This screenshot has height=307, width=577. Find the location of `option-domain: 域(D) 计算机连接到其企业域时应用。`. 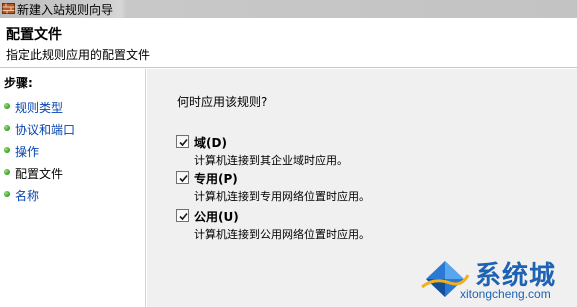

option-domain: 域(D) 计算机连接到其企业域时应用。 is located at coordinates (371, 151).